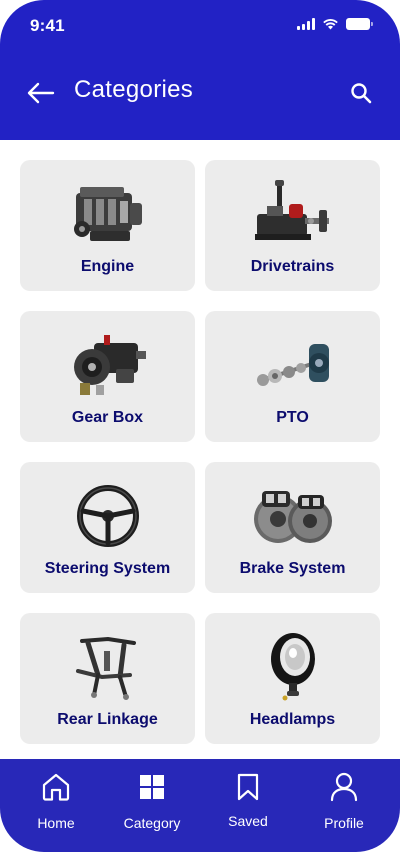 The height and width of the screenshot is (852, 400). I want to click on status-icons, so click(335, 24).